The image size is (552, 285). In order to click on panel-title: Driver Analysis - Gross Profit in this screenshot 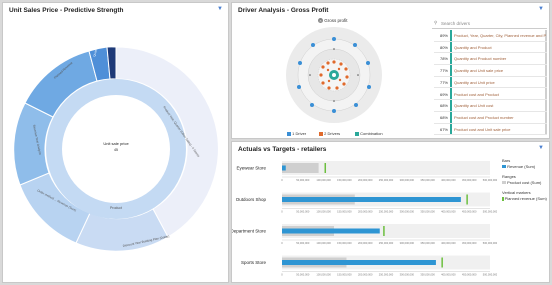, I will do `click(283, 10)`.